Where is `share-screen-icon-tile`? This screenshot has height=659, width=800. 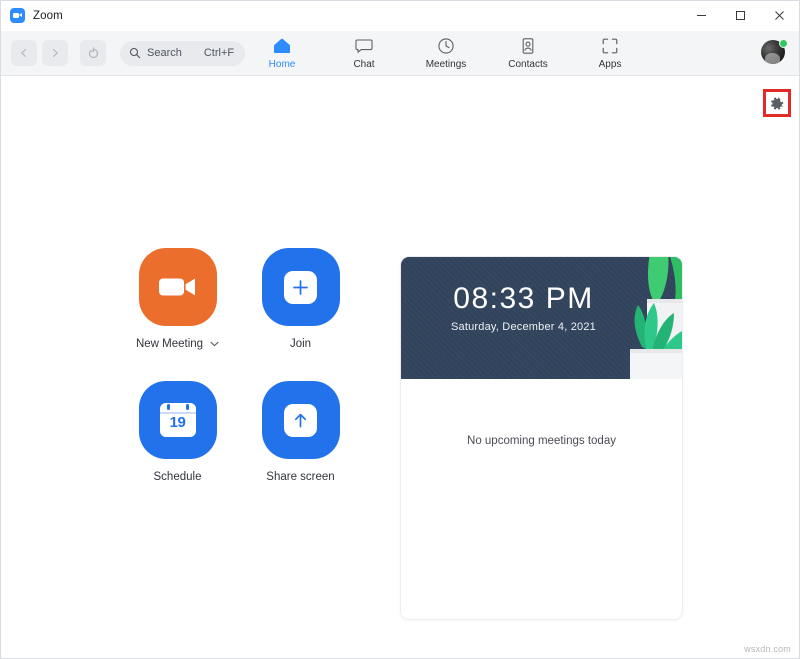
share-screen-icon-tile is located at coordinates (300, 420).